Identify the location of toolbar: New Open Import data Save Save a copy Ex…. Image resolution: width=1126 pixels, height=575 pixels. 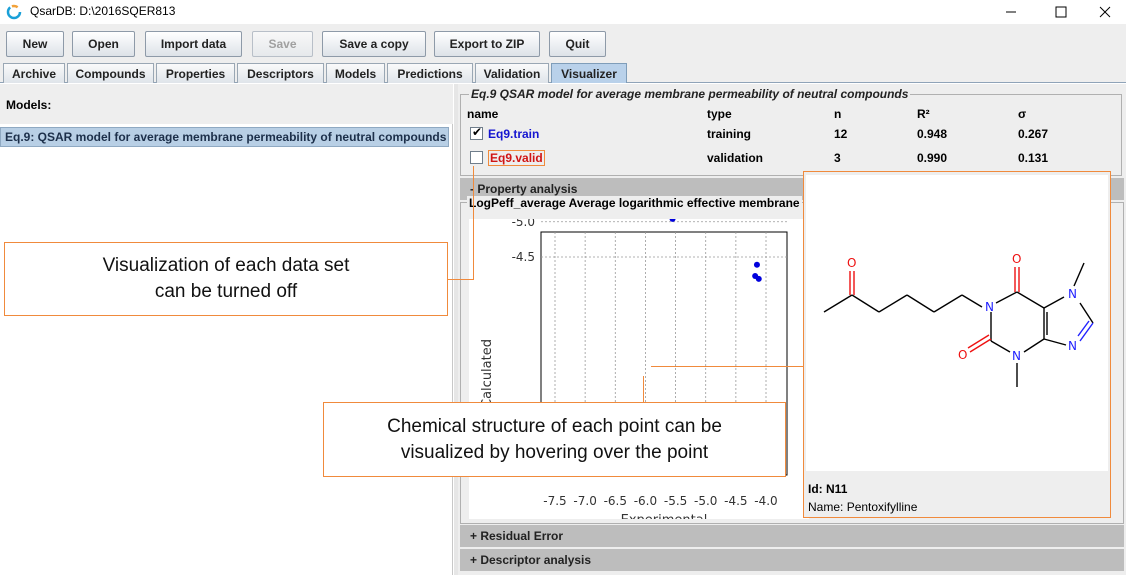
(563, 42).